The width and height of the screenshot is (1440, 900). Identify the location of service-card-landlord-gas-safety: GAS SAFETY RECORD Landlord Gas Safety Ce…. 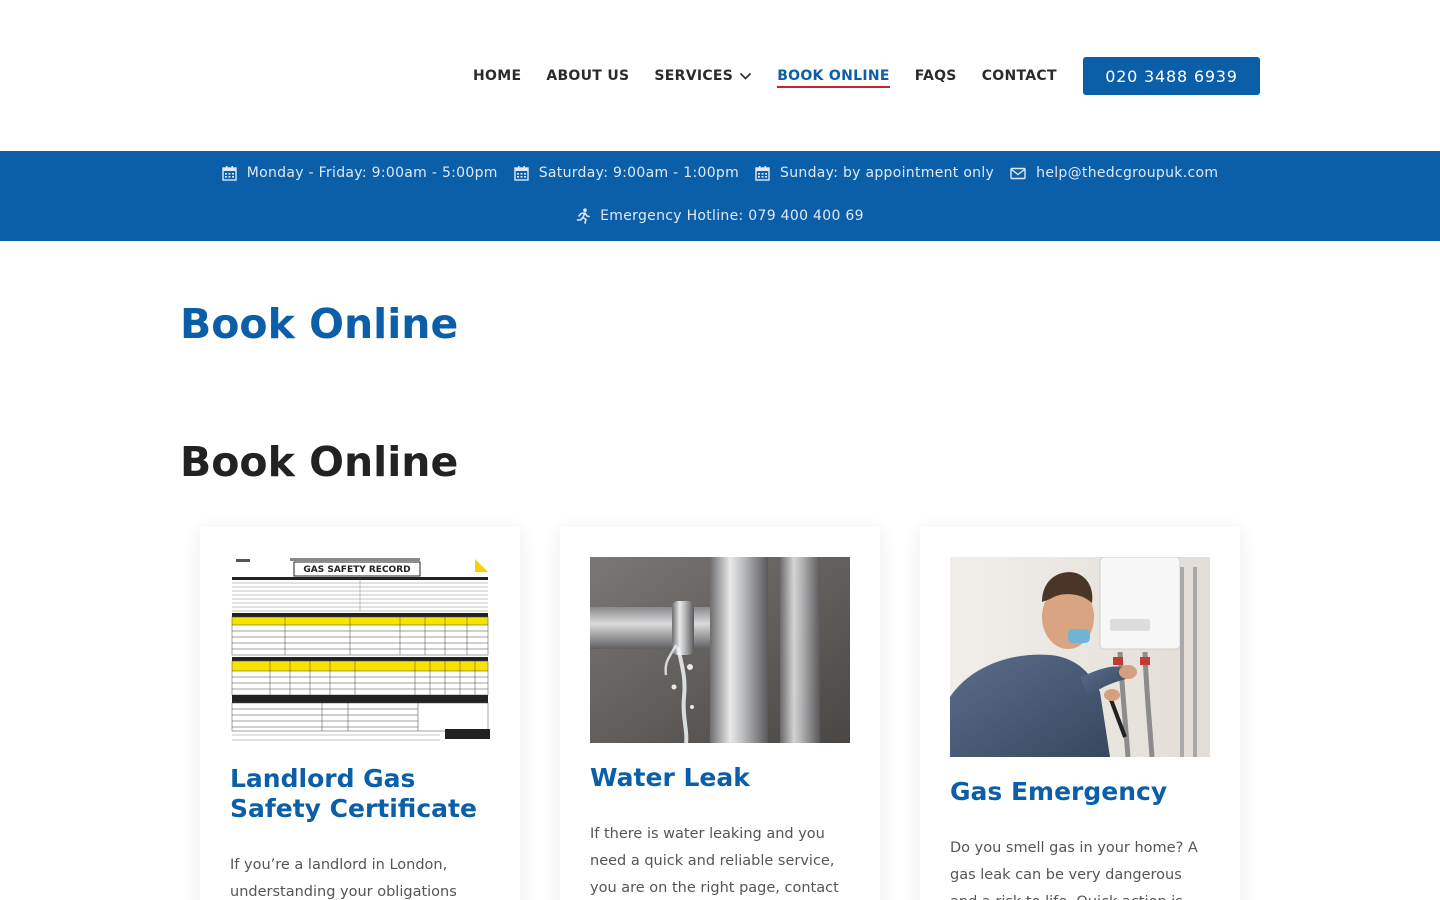
(360, 713).